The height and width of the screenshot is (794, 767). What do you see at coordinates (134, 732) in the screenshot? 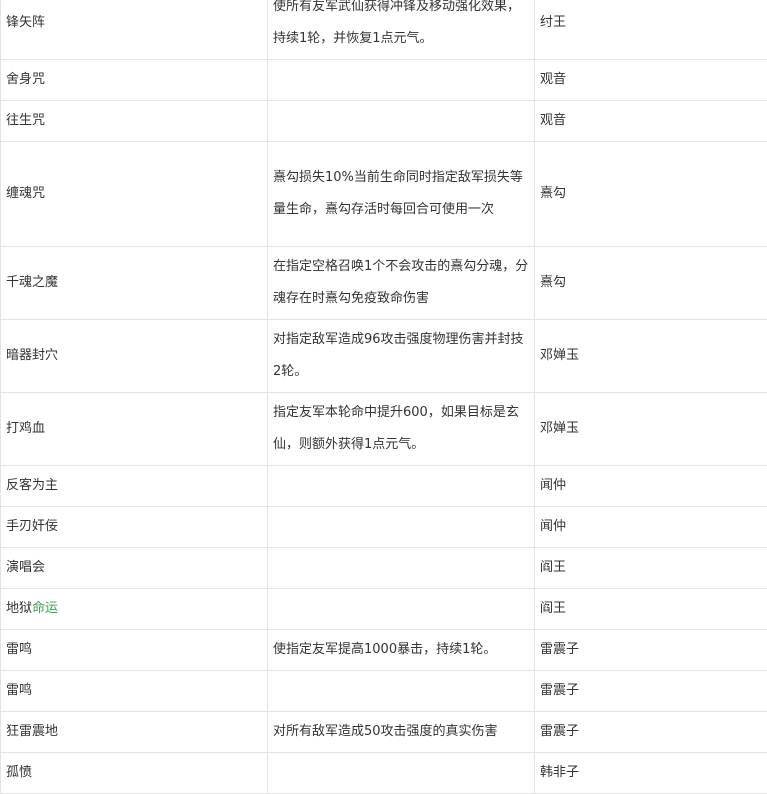
I see `skill-name-cell: 狂雷震地` at bounding box center [134, 732].